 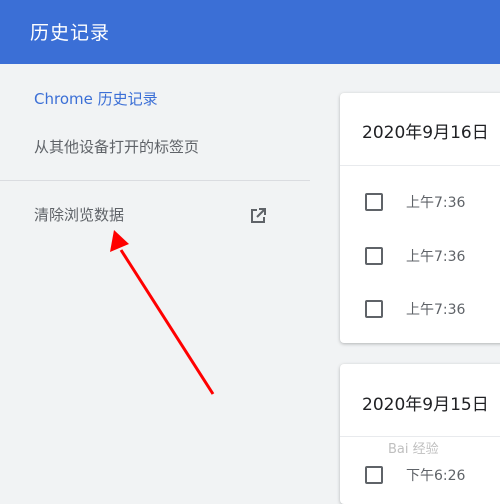 I want to click on history-card-day-2: 2020年9月15日 下午6:26, so click(x=420, y=434).